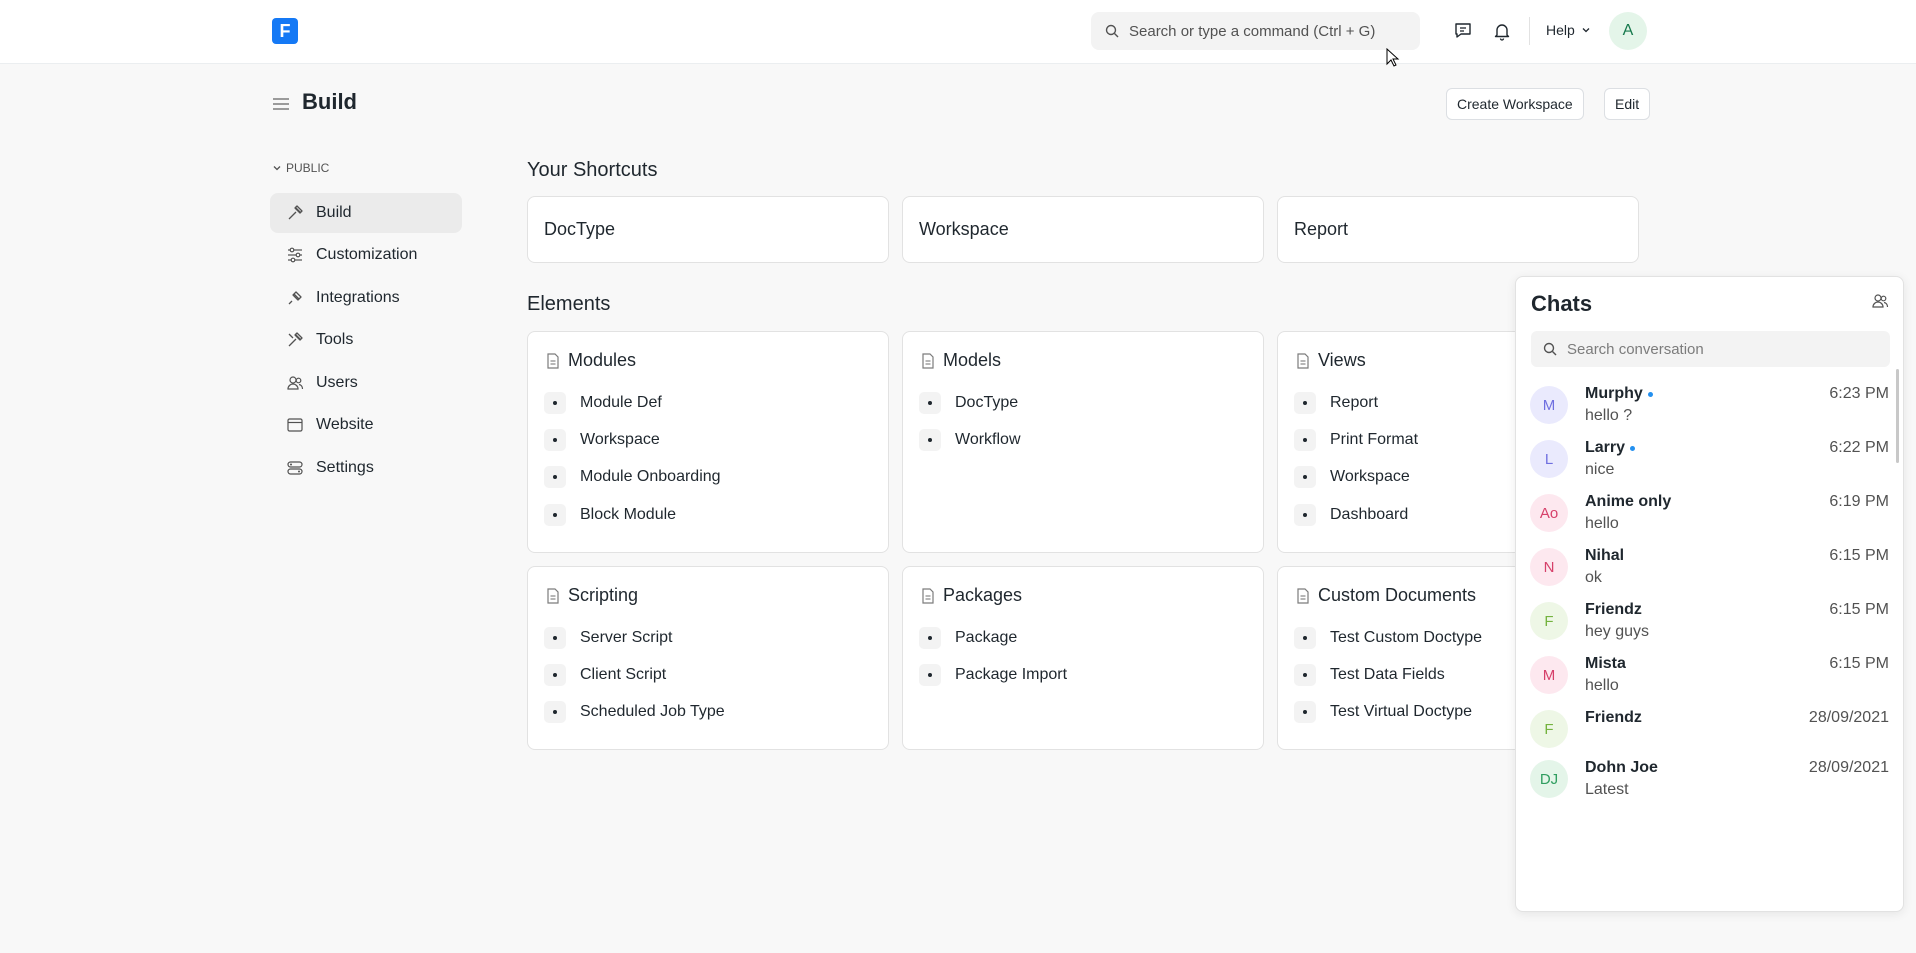 This screenshot has height=953, width=1916. Describe the element at coordinates (1342, 360) in the screenshot. I see `card-title-label: Views` at that location.